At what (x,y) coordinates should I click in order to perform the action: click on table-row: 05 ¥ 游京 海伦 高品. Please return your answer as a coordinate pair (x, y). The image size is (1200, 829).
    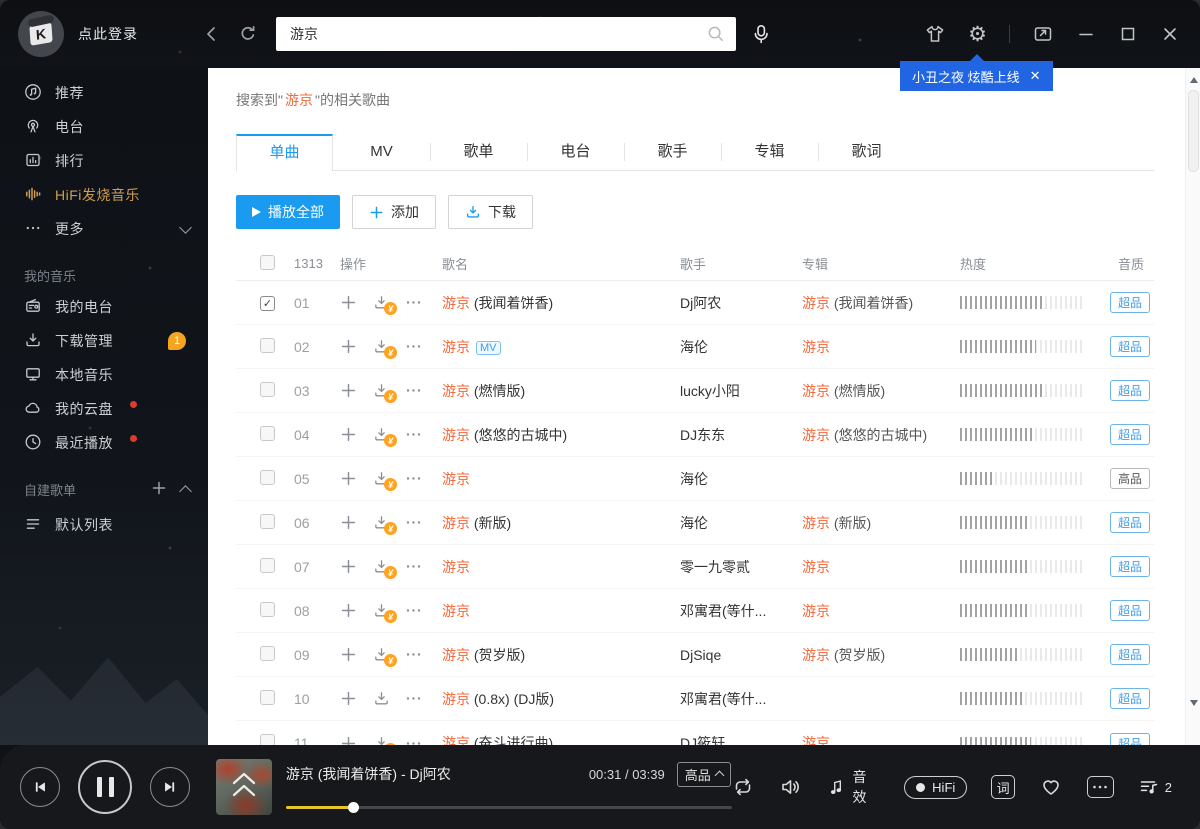
    Looking at the image, I should click on (695, 479).